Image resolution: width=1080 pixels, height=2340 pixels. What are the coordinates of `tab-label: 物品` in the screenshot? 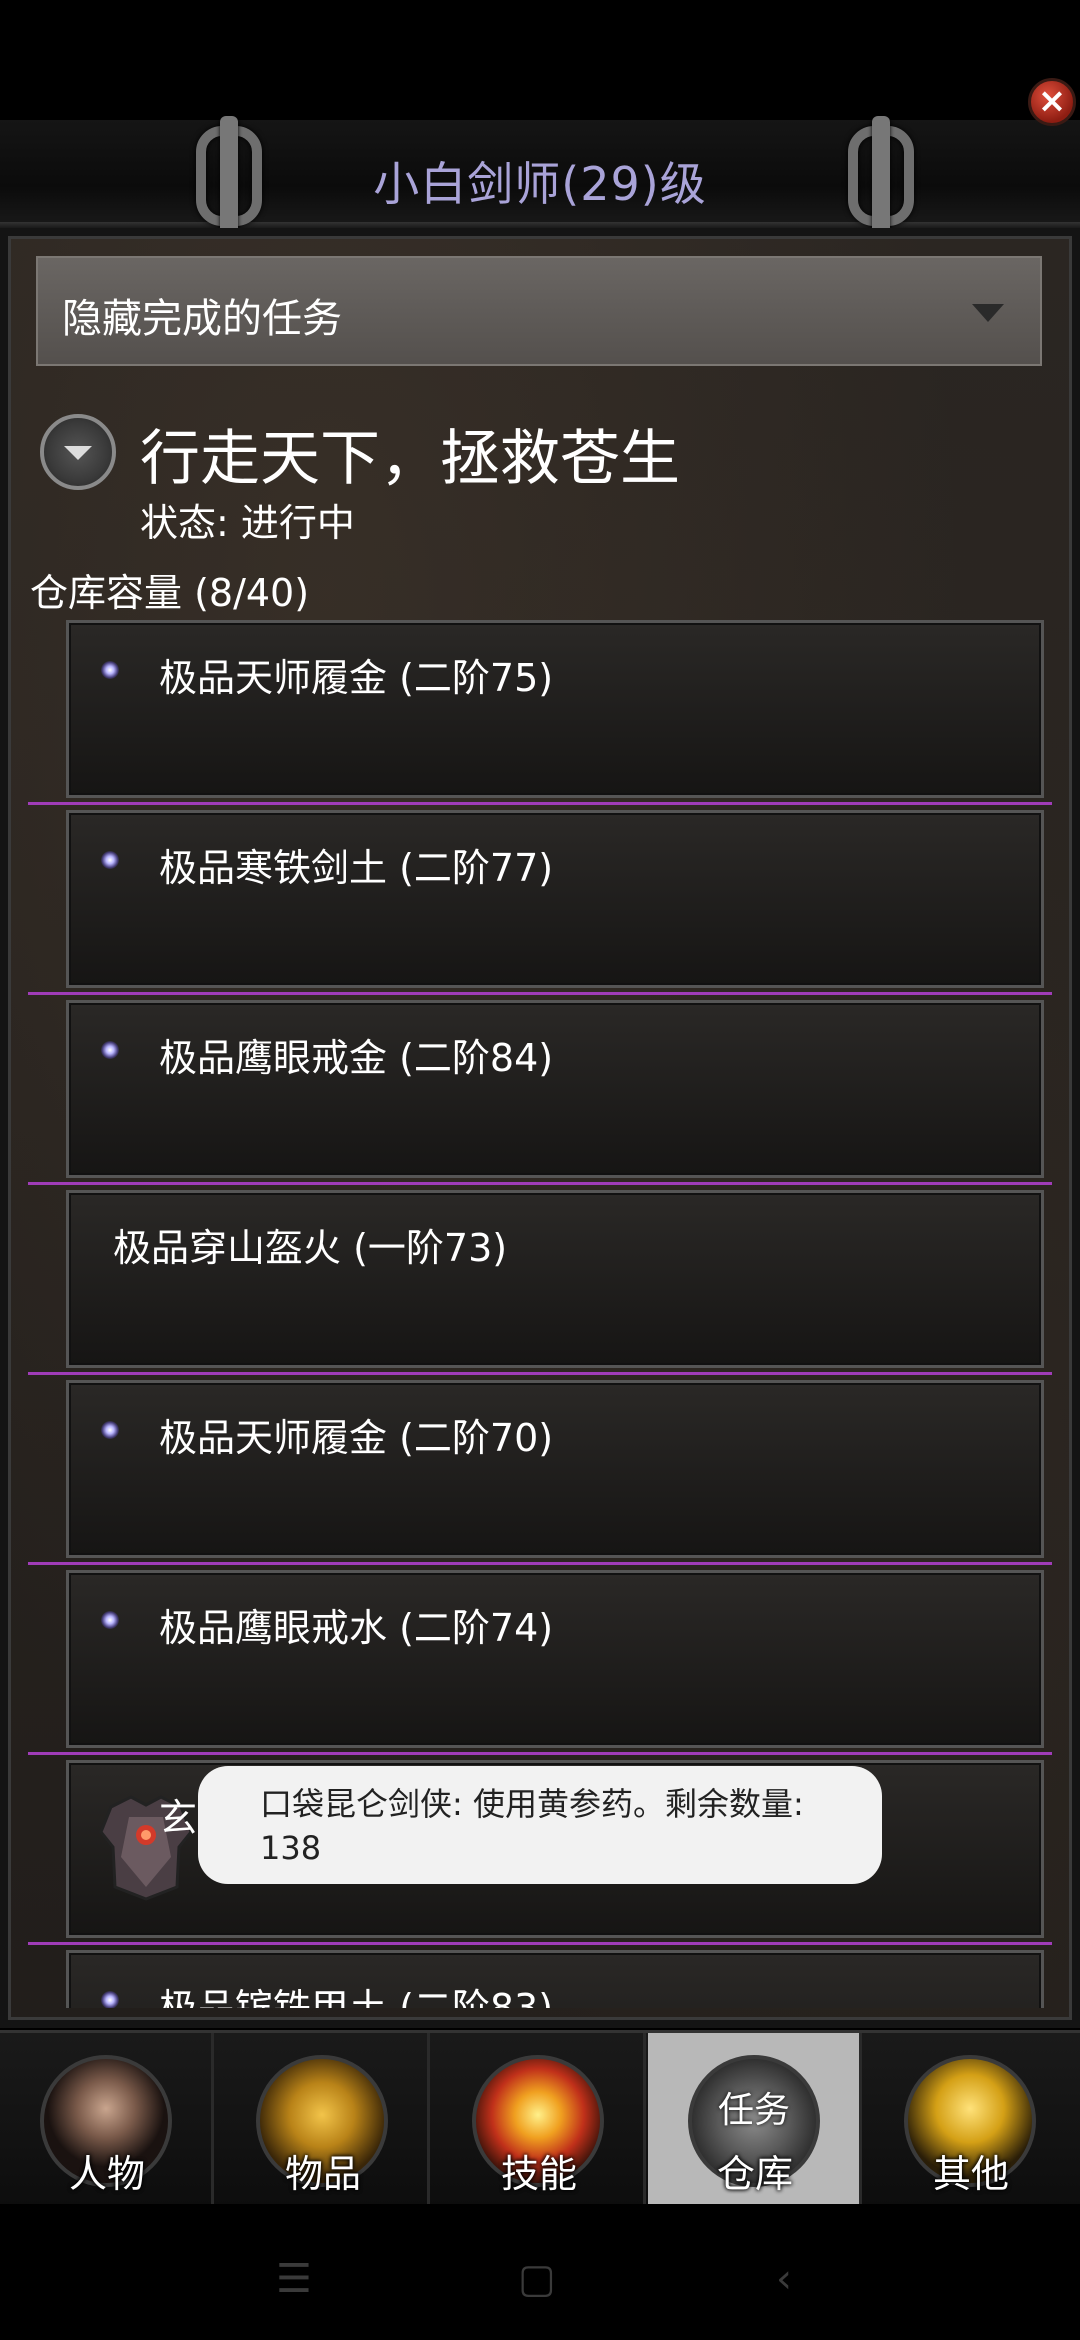 It's located at (322, 2174).